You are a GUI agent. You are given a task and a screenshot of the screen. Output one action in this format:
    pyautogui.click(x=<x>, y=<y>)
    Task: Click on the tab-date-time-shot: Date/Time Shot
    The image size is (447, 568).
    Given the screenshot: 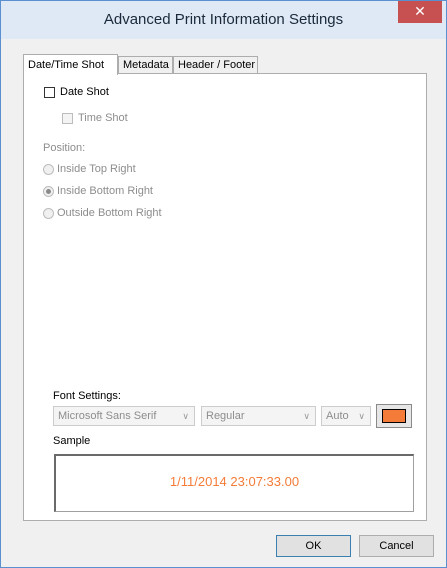 What is the action you would take?
    pyautogui.click(x=70, y=64)
    